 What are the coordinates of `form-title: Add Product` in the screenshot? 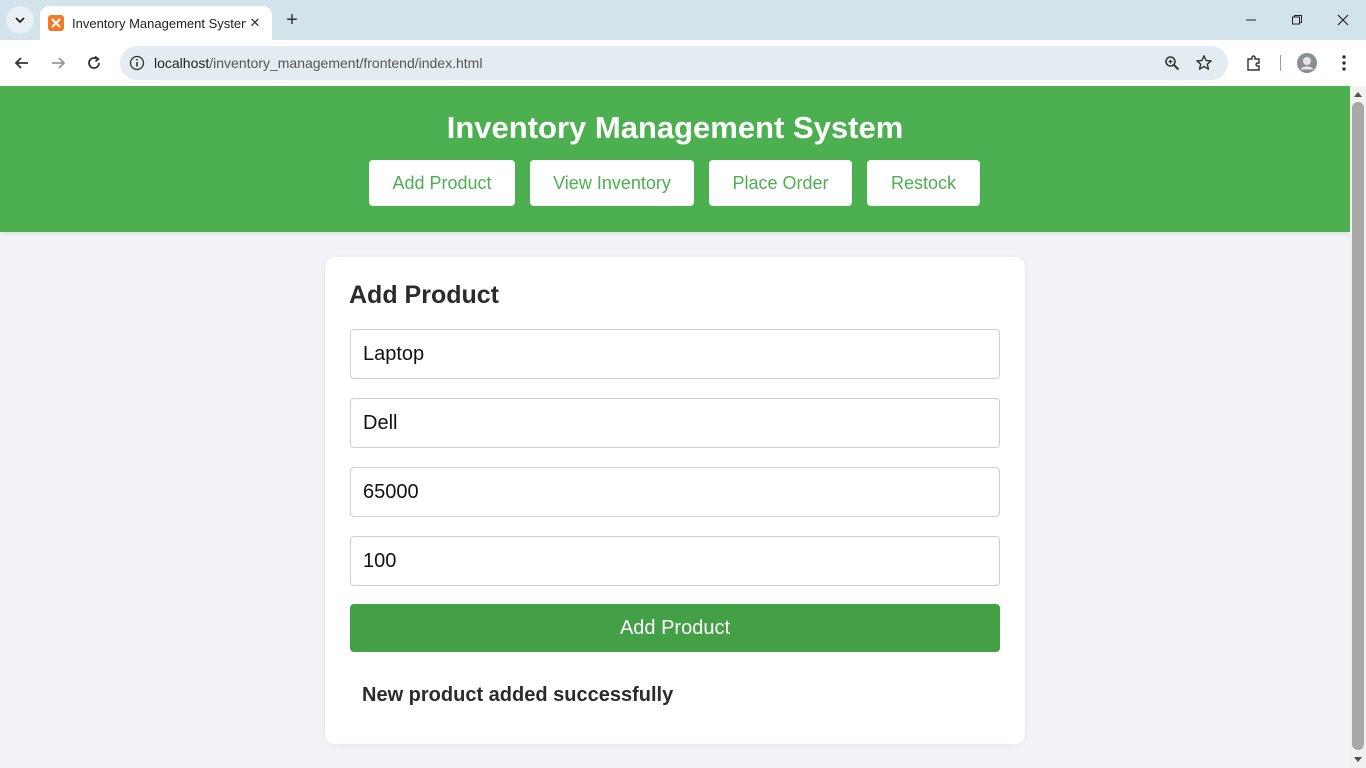 It's located at (424, 295).